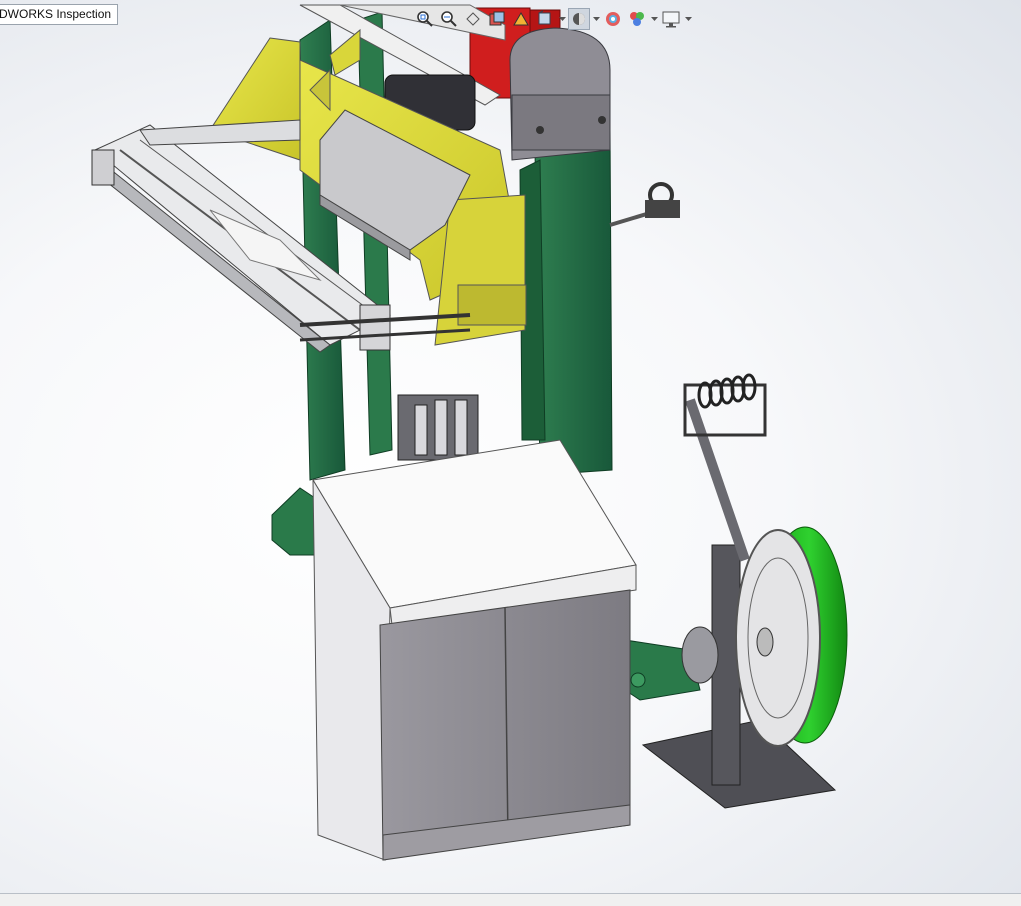 This screenshot has height=906, width=1021. I want to click on section-view-icon, so click(497, 19).